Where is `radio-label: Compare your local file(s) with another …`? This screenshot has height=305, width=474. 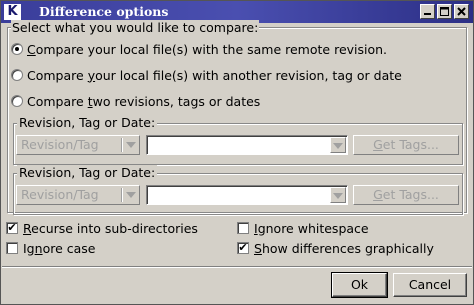
radio-label: Compare your local file(s) with another … is located at coordinates (214, 75).